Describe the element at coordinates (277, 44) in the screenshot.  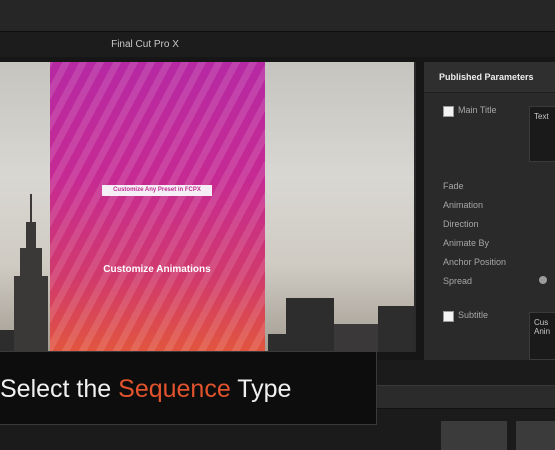
I see `viewer-title-bar: Final Cut Pro X` at that location.